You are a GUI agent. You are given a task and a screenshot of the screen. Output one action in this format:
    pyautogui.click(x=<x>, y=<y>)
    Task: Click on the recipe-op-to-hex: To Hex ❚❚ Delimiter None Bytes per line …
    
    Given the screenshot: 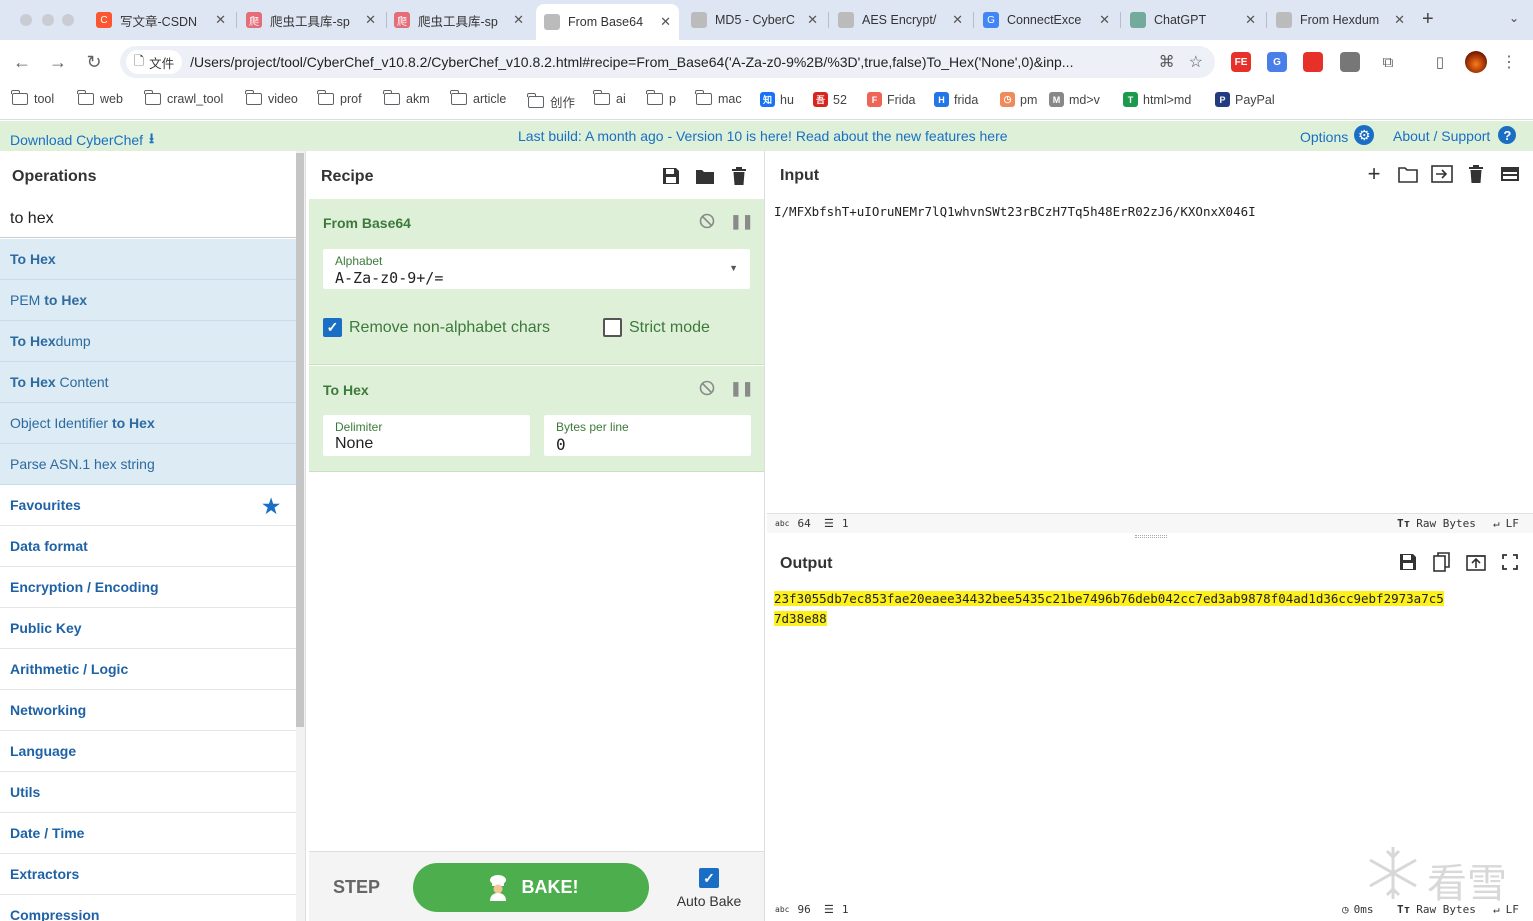 What is the action you would take?
    pyautogui.click(x=536, y=419)
    